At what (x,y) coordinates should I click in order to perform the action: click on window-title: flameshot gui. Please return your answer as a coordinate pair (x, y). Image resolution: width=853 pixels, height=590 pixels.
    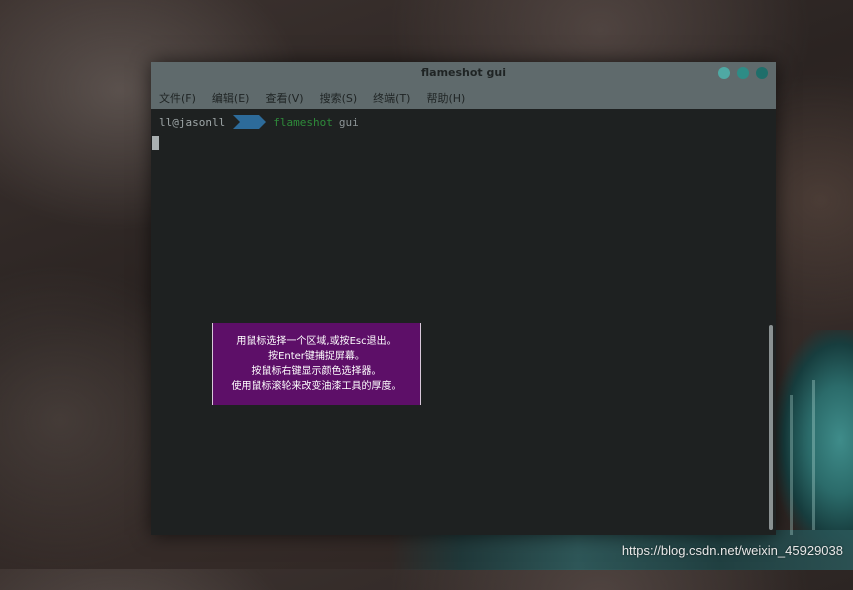
    Looking at the image, I should click on (463, 72).